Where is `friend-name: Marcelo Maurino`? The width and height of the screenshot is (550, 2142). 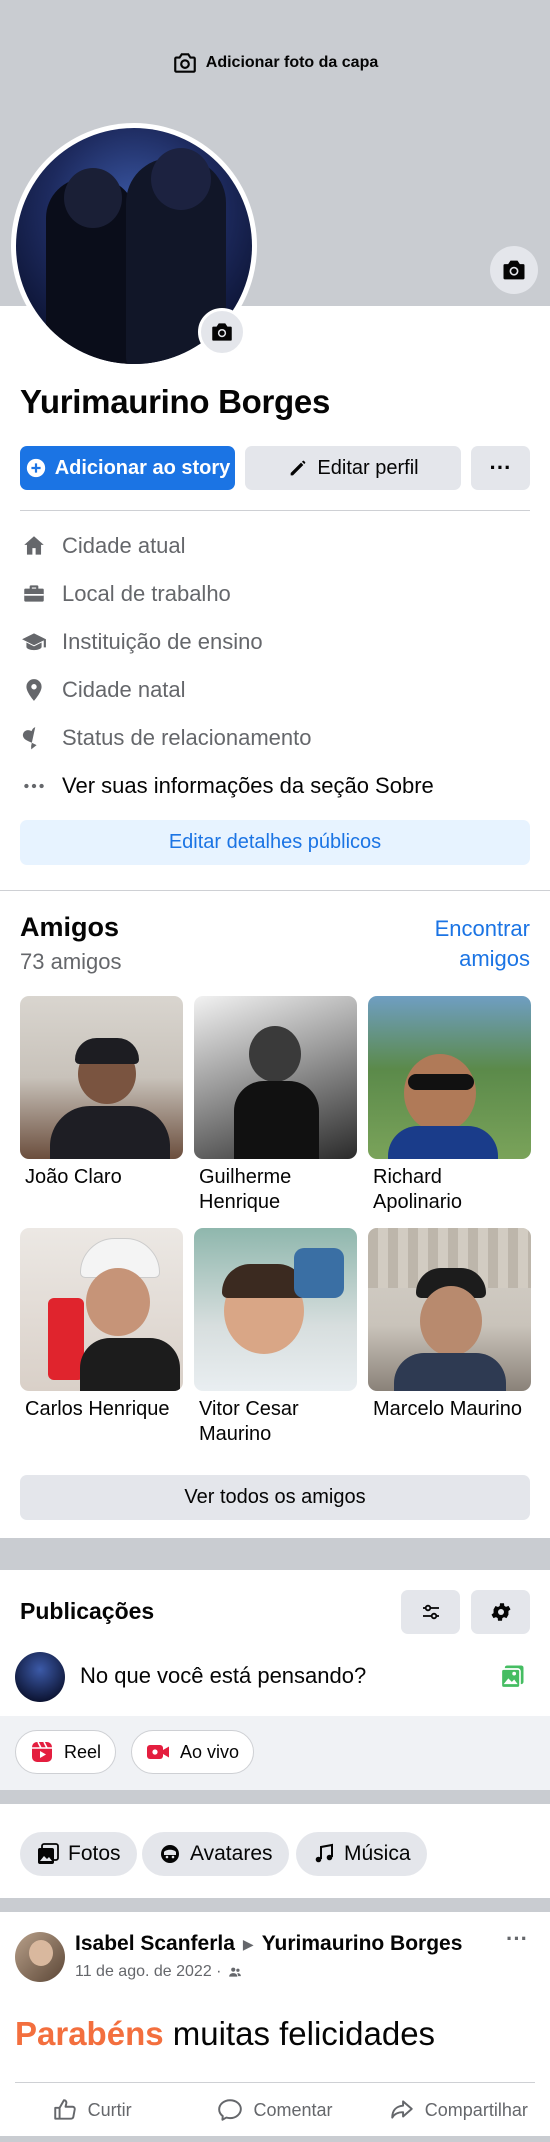
friend-name: Marcelo Maurino is located at coordinates (447, 1409).